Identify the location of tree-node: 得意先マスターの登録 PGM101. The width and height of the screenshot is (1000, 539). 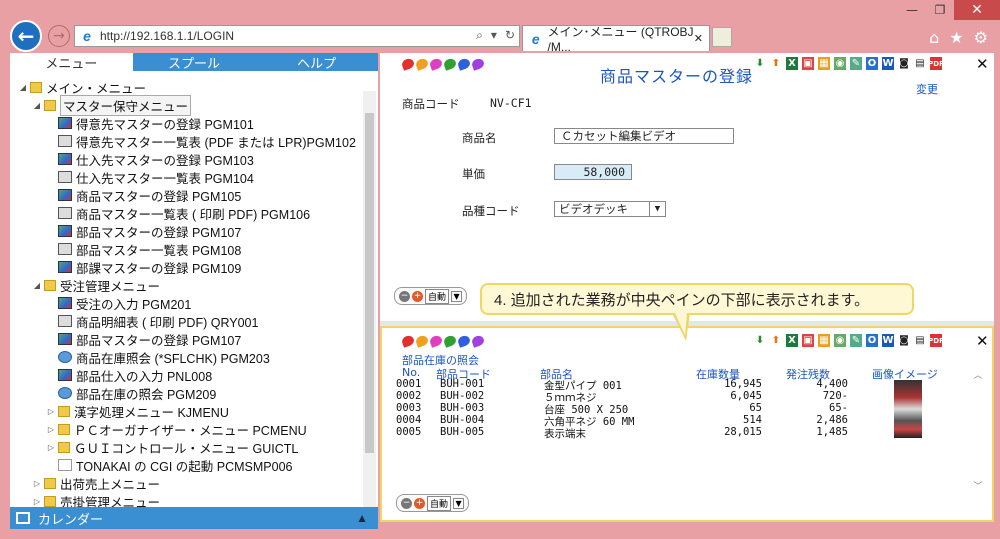
(194, 123).